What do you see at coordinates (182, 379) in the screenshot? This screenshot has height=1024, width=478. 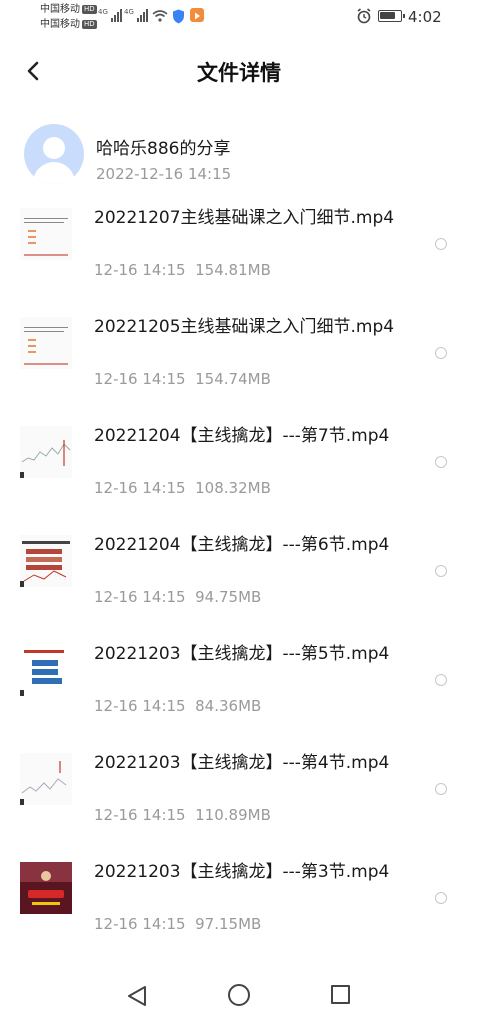 I see `file-meta: 12-16 14:15 154.74MB` at bounding box center [182, 379].